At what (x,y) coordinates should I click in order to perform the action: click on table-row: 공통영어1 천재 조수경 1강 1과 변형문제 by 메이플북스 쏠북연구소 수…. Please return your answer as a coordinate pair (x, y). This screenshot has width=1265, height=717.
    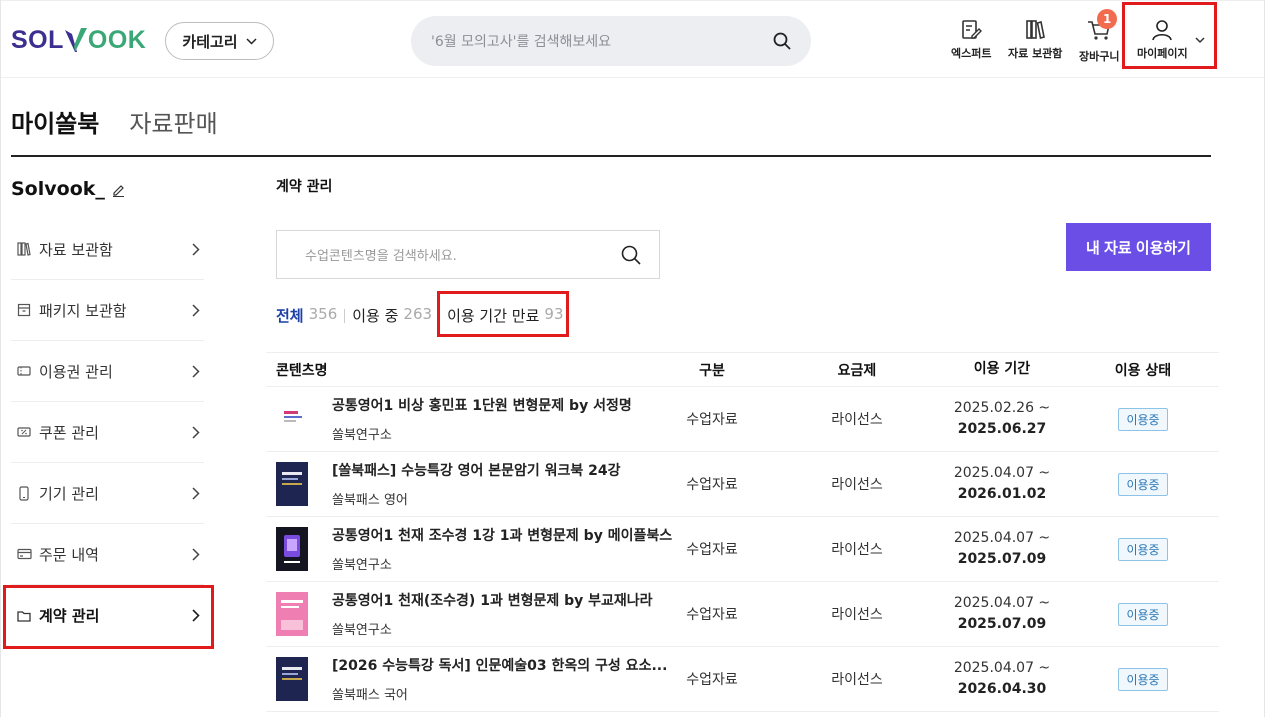
    Looking at the image, I should click on (742, 549).